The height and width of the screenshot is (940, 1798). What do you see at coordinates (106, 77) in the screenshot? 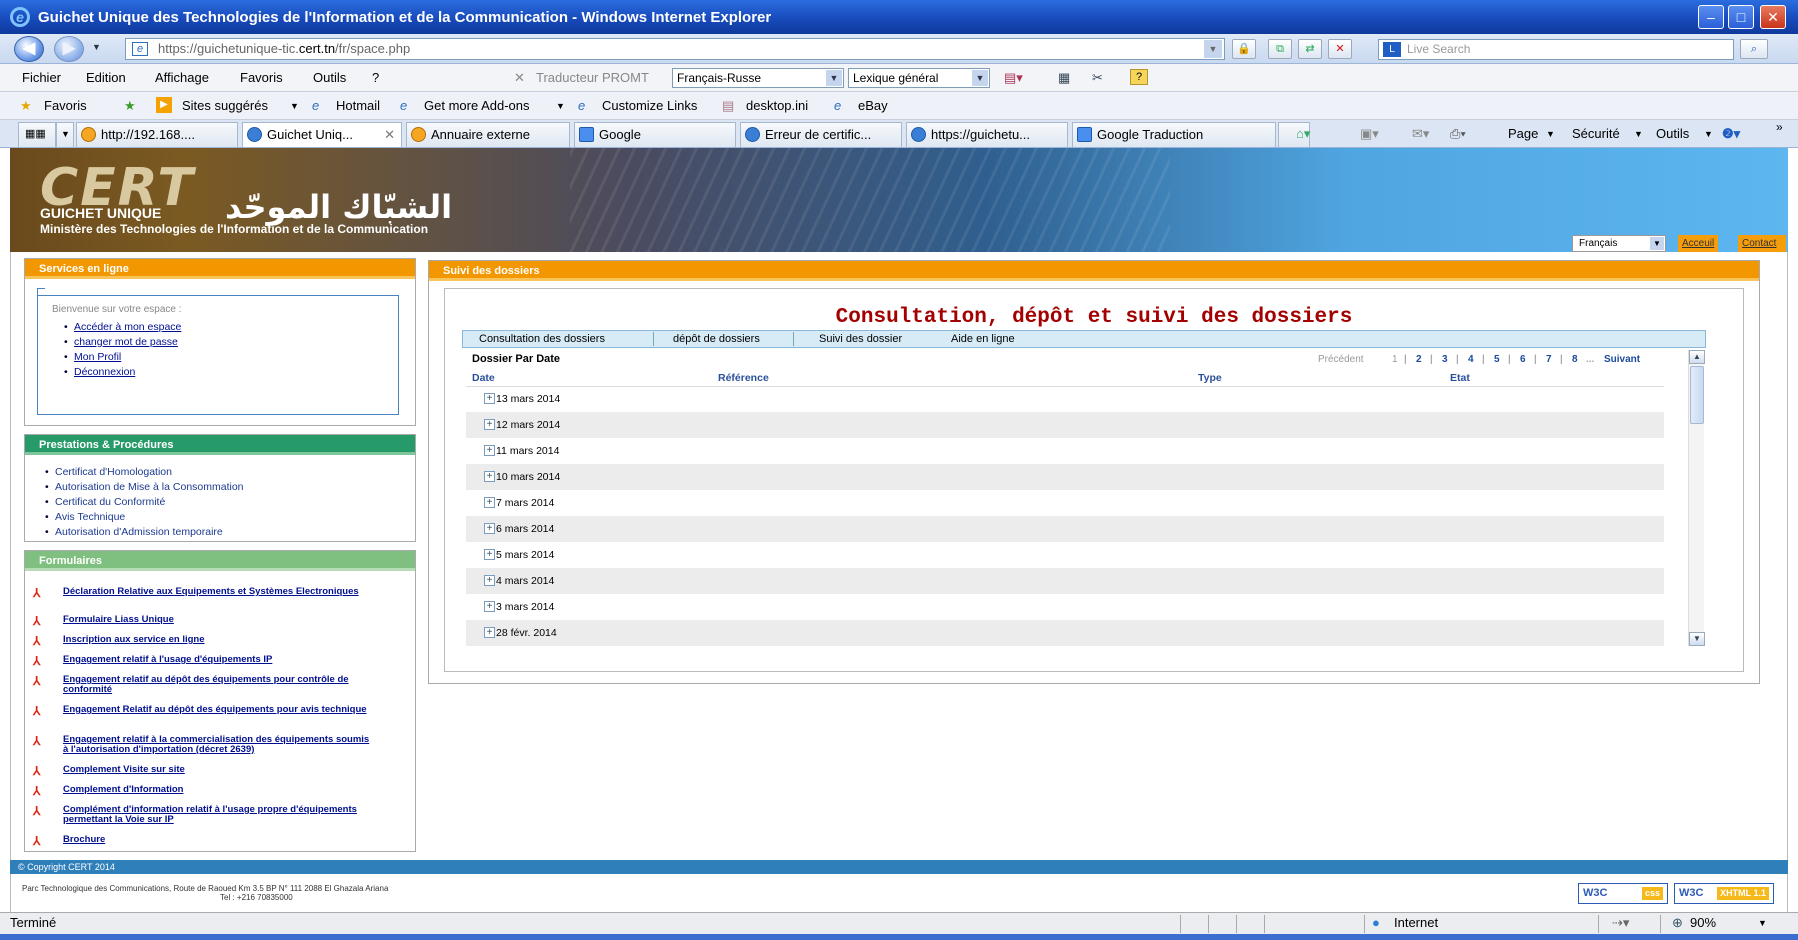
I see `menu-edition: Edition` at bounding box center [106, 77].